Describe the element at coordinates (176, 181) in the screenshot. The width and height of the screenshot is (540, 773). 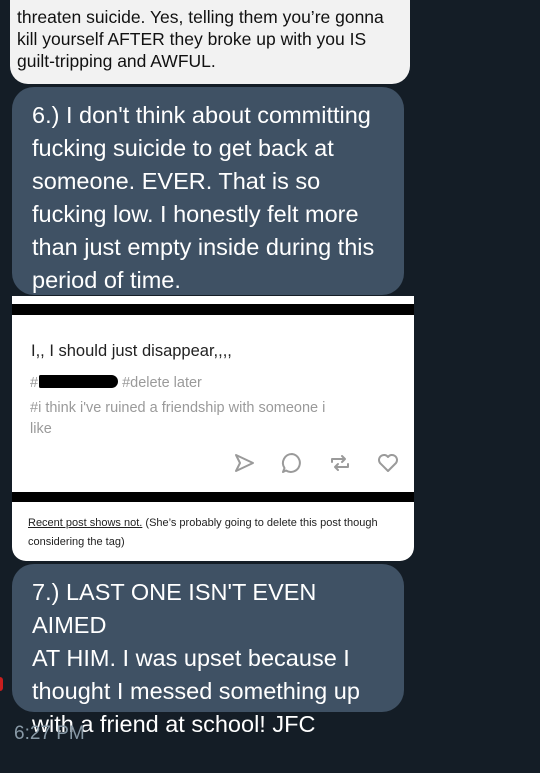
I see `message-line: someone. EVER. That is so` at that location.